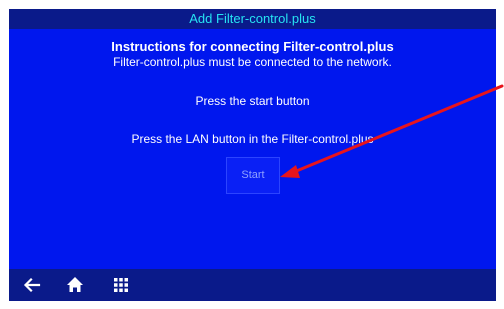 The width and height of the screenshot is (504, 309). I want to click on page-title: Add Filter-control.plus, so click(252, 18).